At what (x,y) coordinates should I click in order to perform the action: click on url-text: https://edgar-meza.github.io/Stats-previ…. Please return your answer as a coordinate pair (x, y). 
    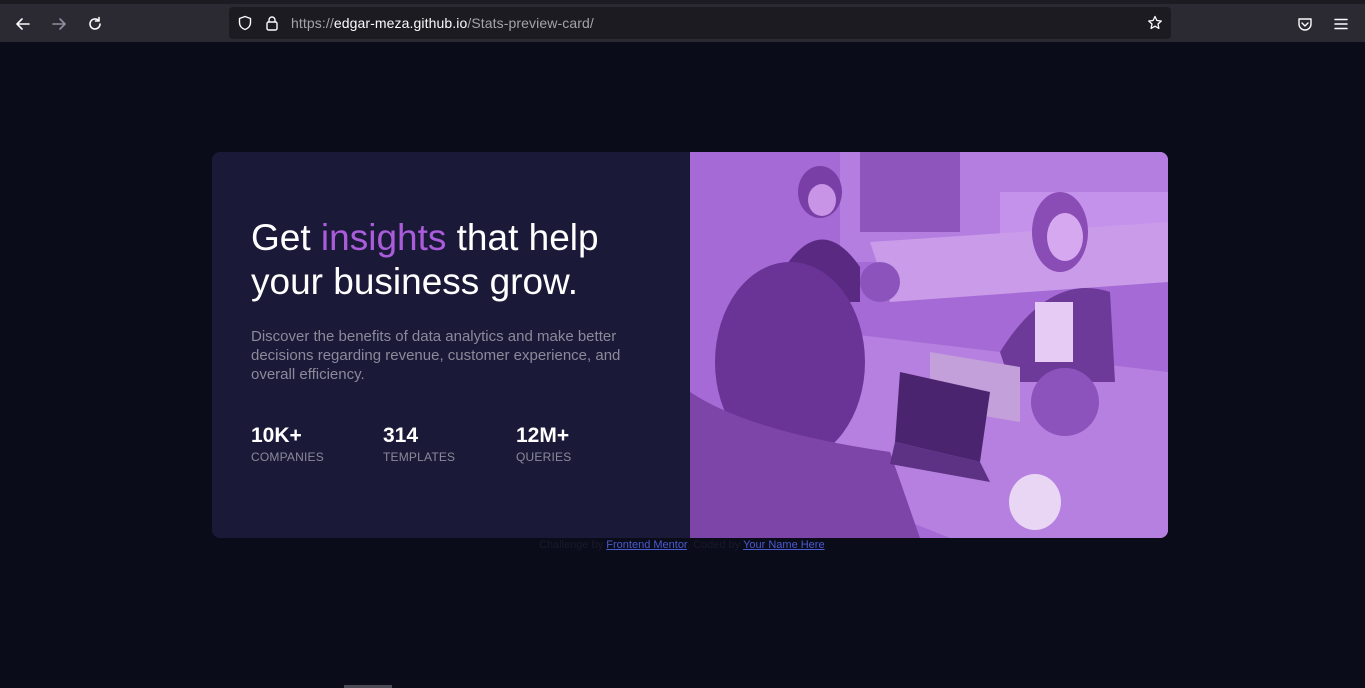
    Looking at the image, I should click on (442, 23).